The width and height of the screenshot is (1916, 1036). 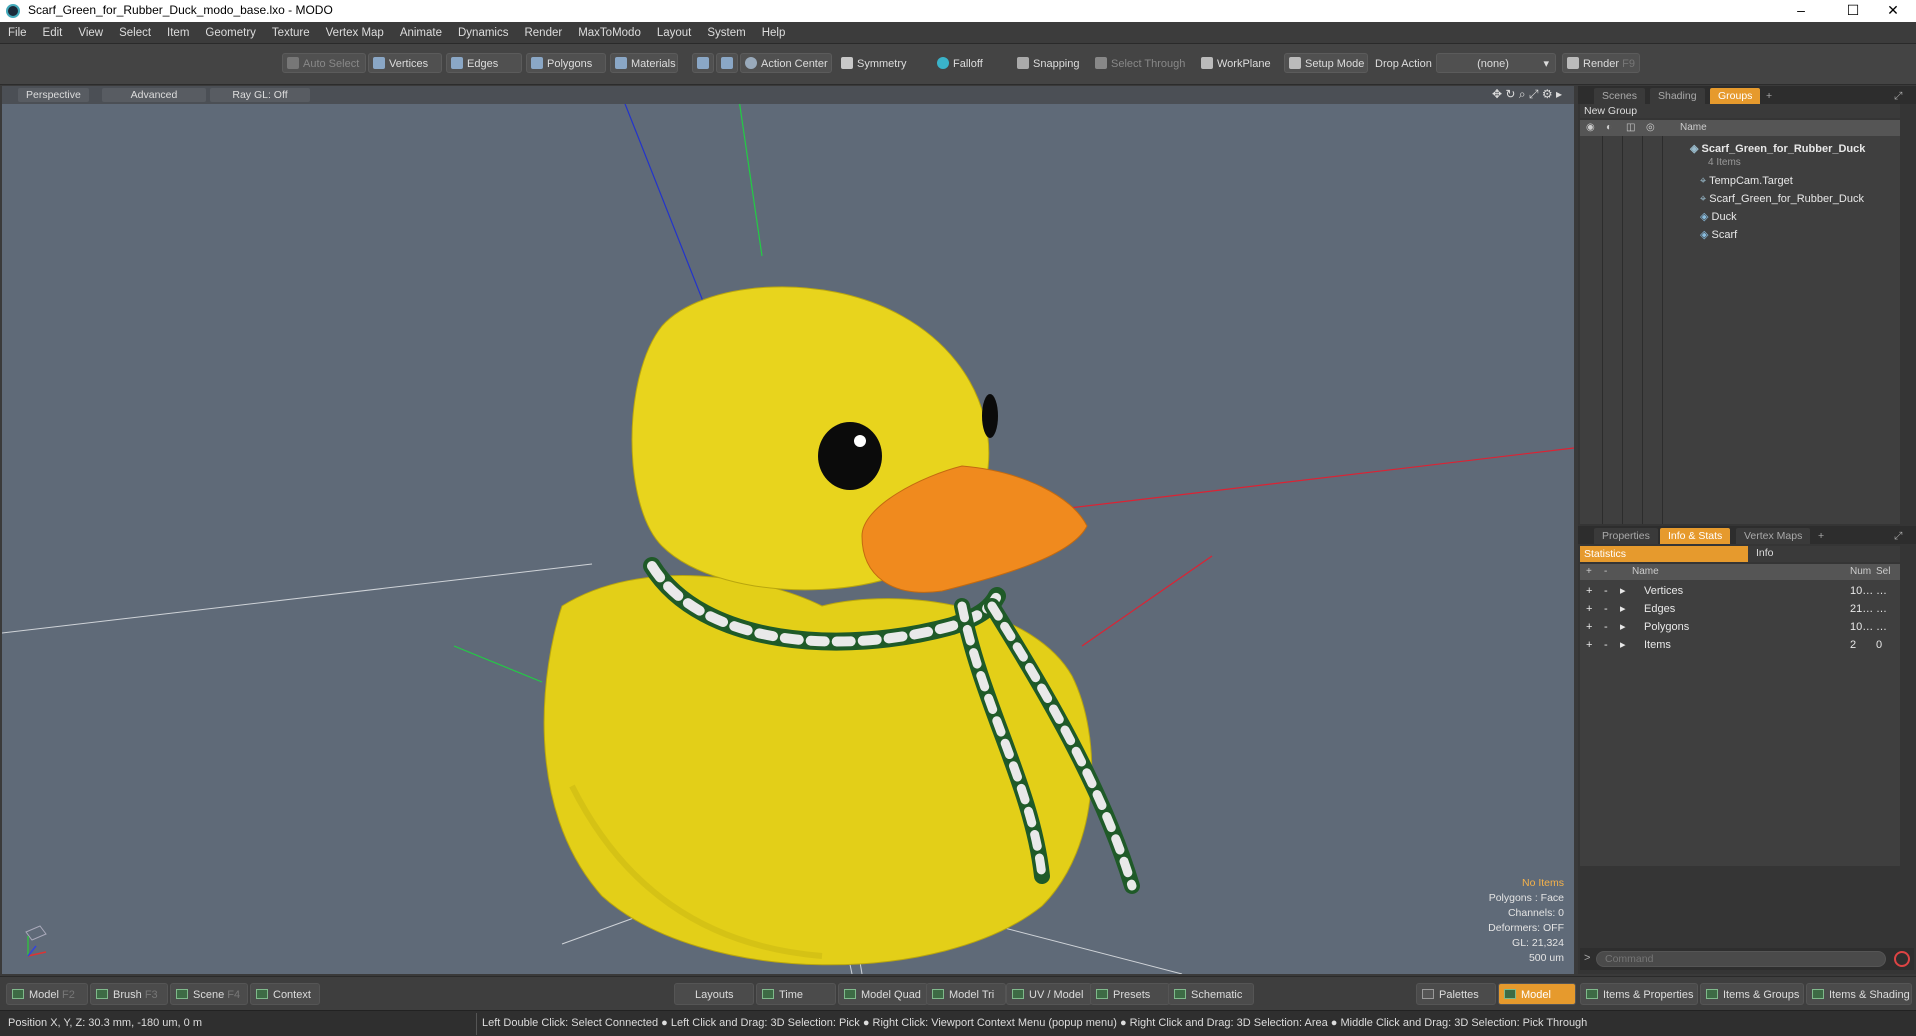 I want to click on items-groups-button: Items & Groups, so click(x=1752, y=994).